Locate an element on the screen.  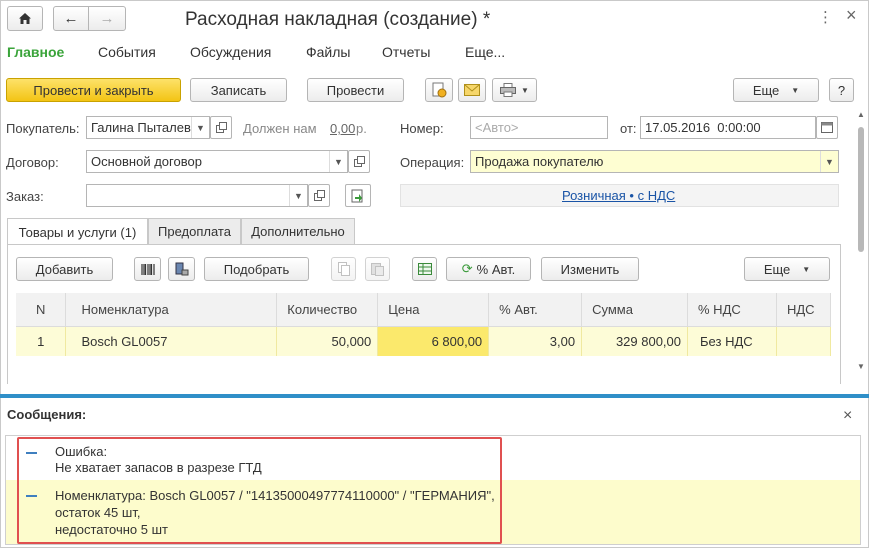
buyer-field: Галина Пыталев ▼ is located at coordinates (148, 127).